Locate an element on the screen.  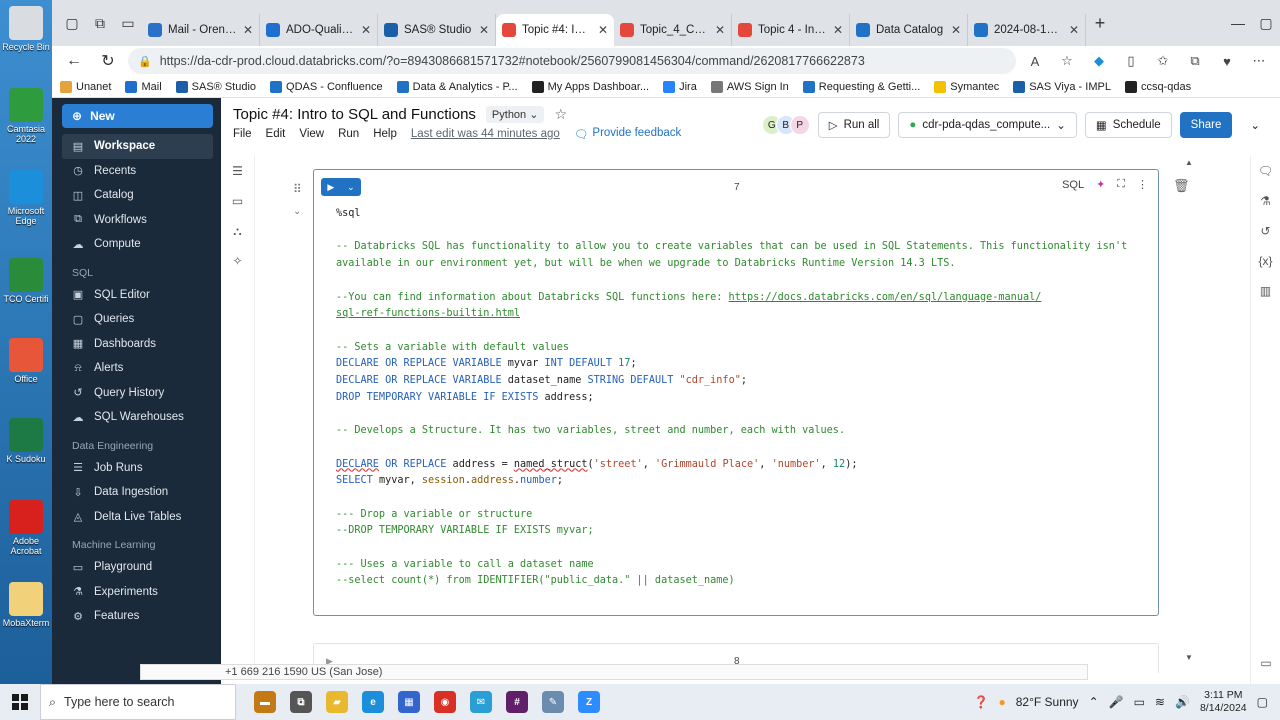
variables-icon: {x} is located at coordinates (1265, 261).